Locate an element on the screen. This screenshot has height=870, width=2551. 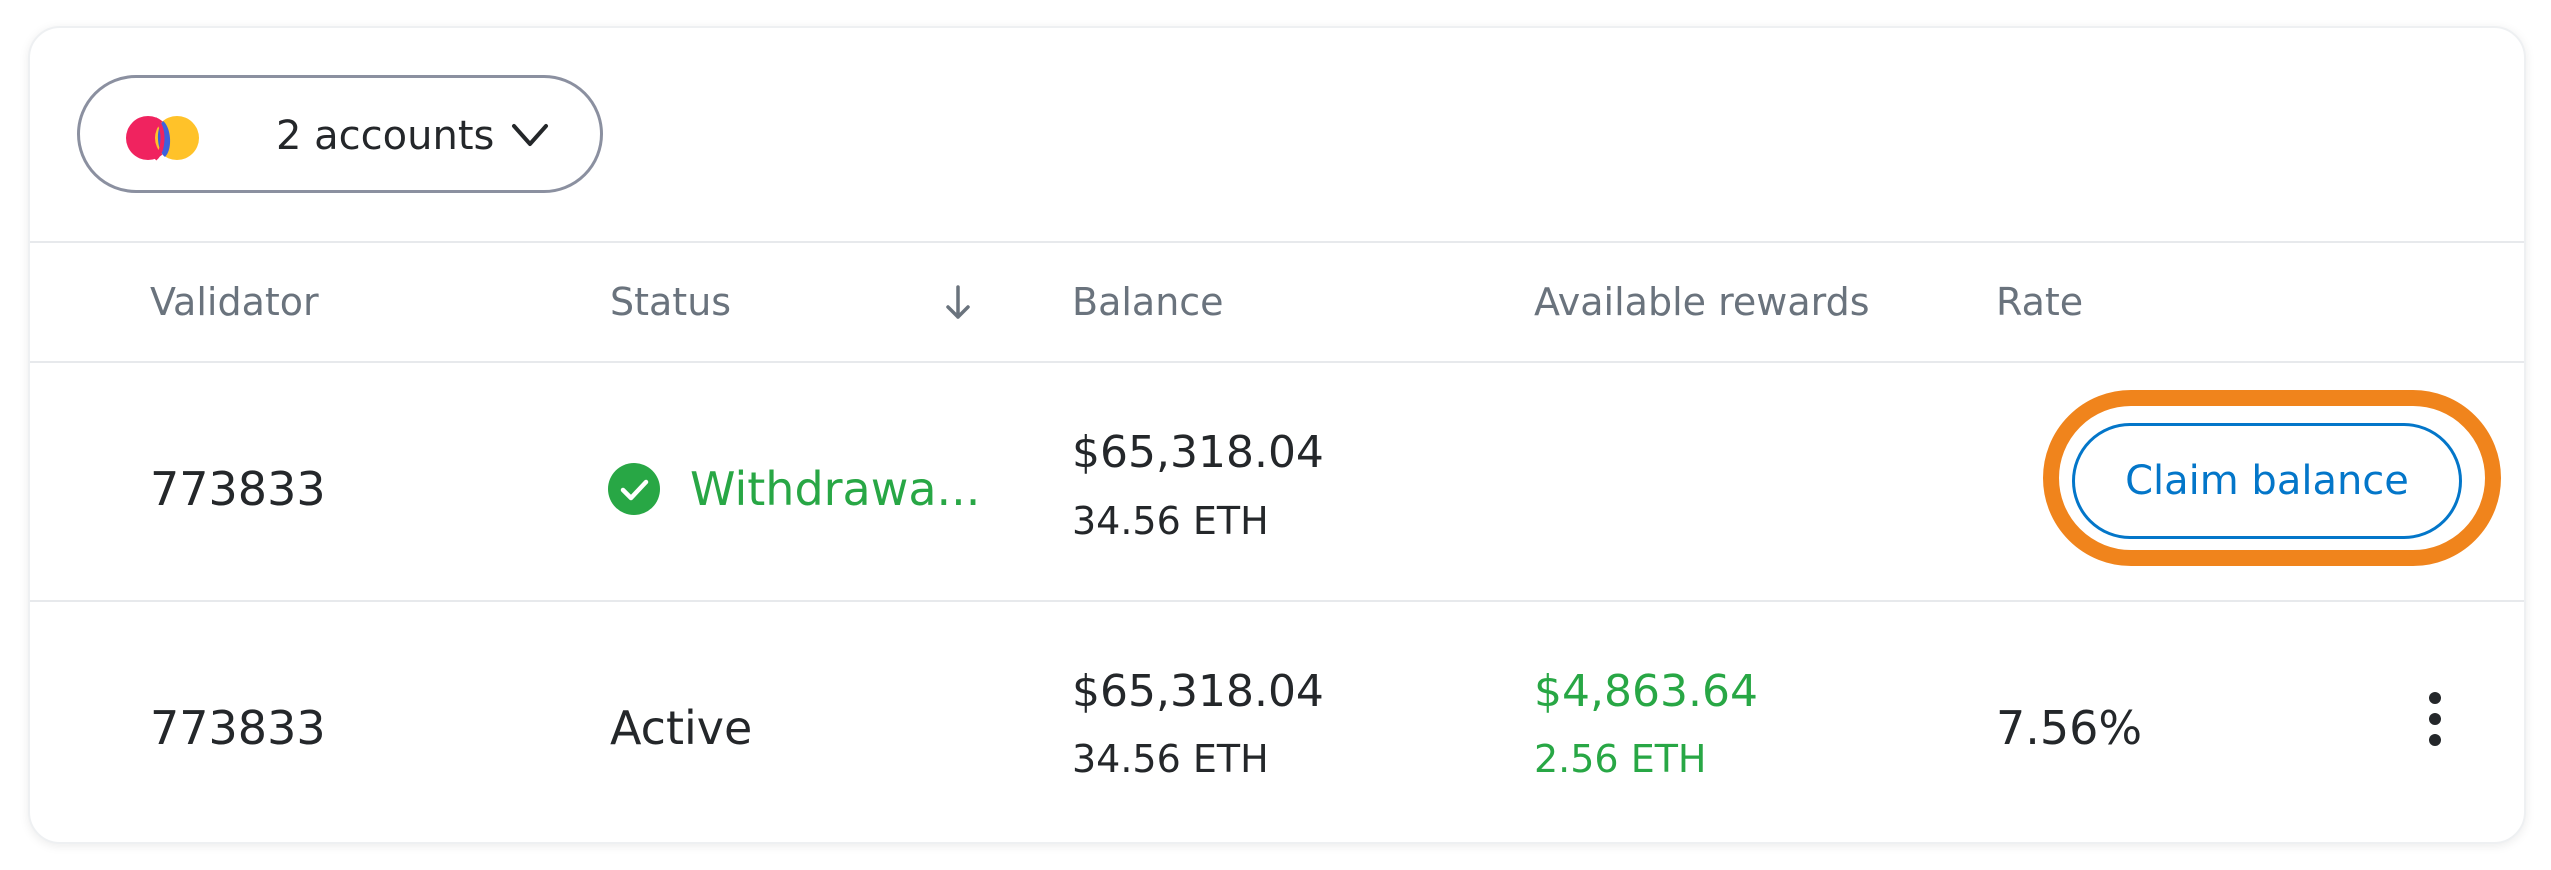
check-circle-icon is located at coordinates (634, 489).